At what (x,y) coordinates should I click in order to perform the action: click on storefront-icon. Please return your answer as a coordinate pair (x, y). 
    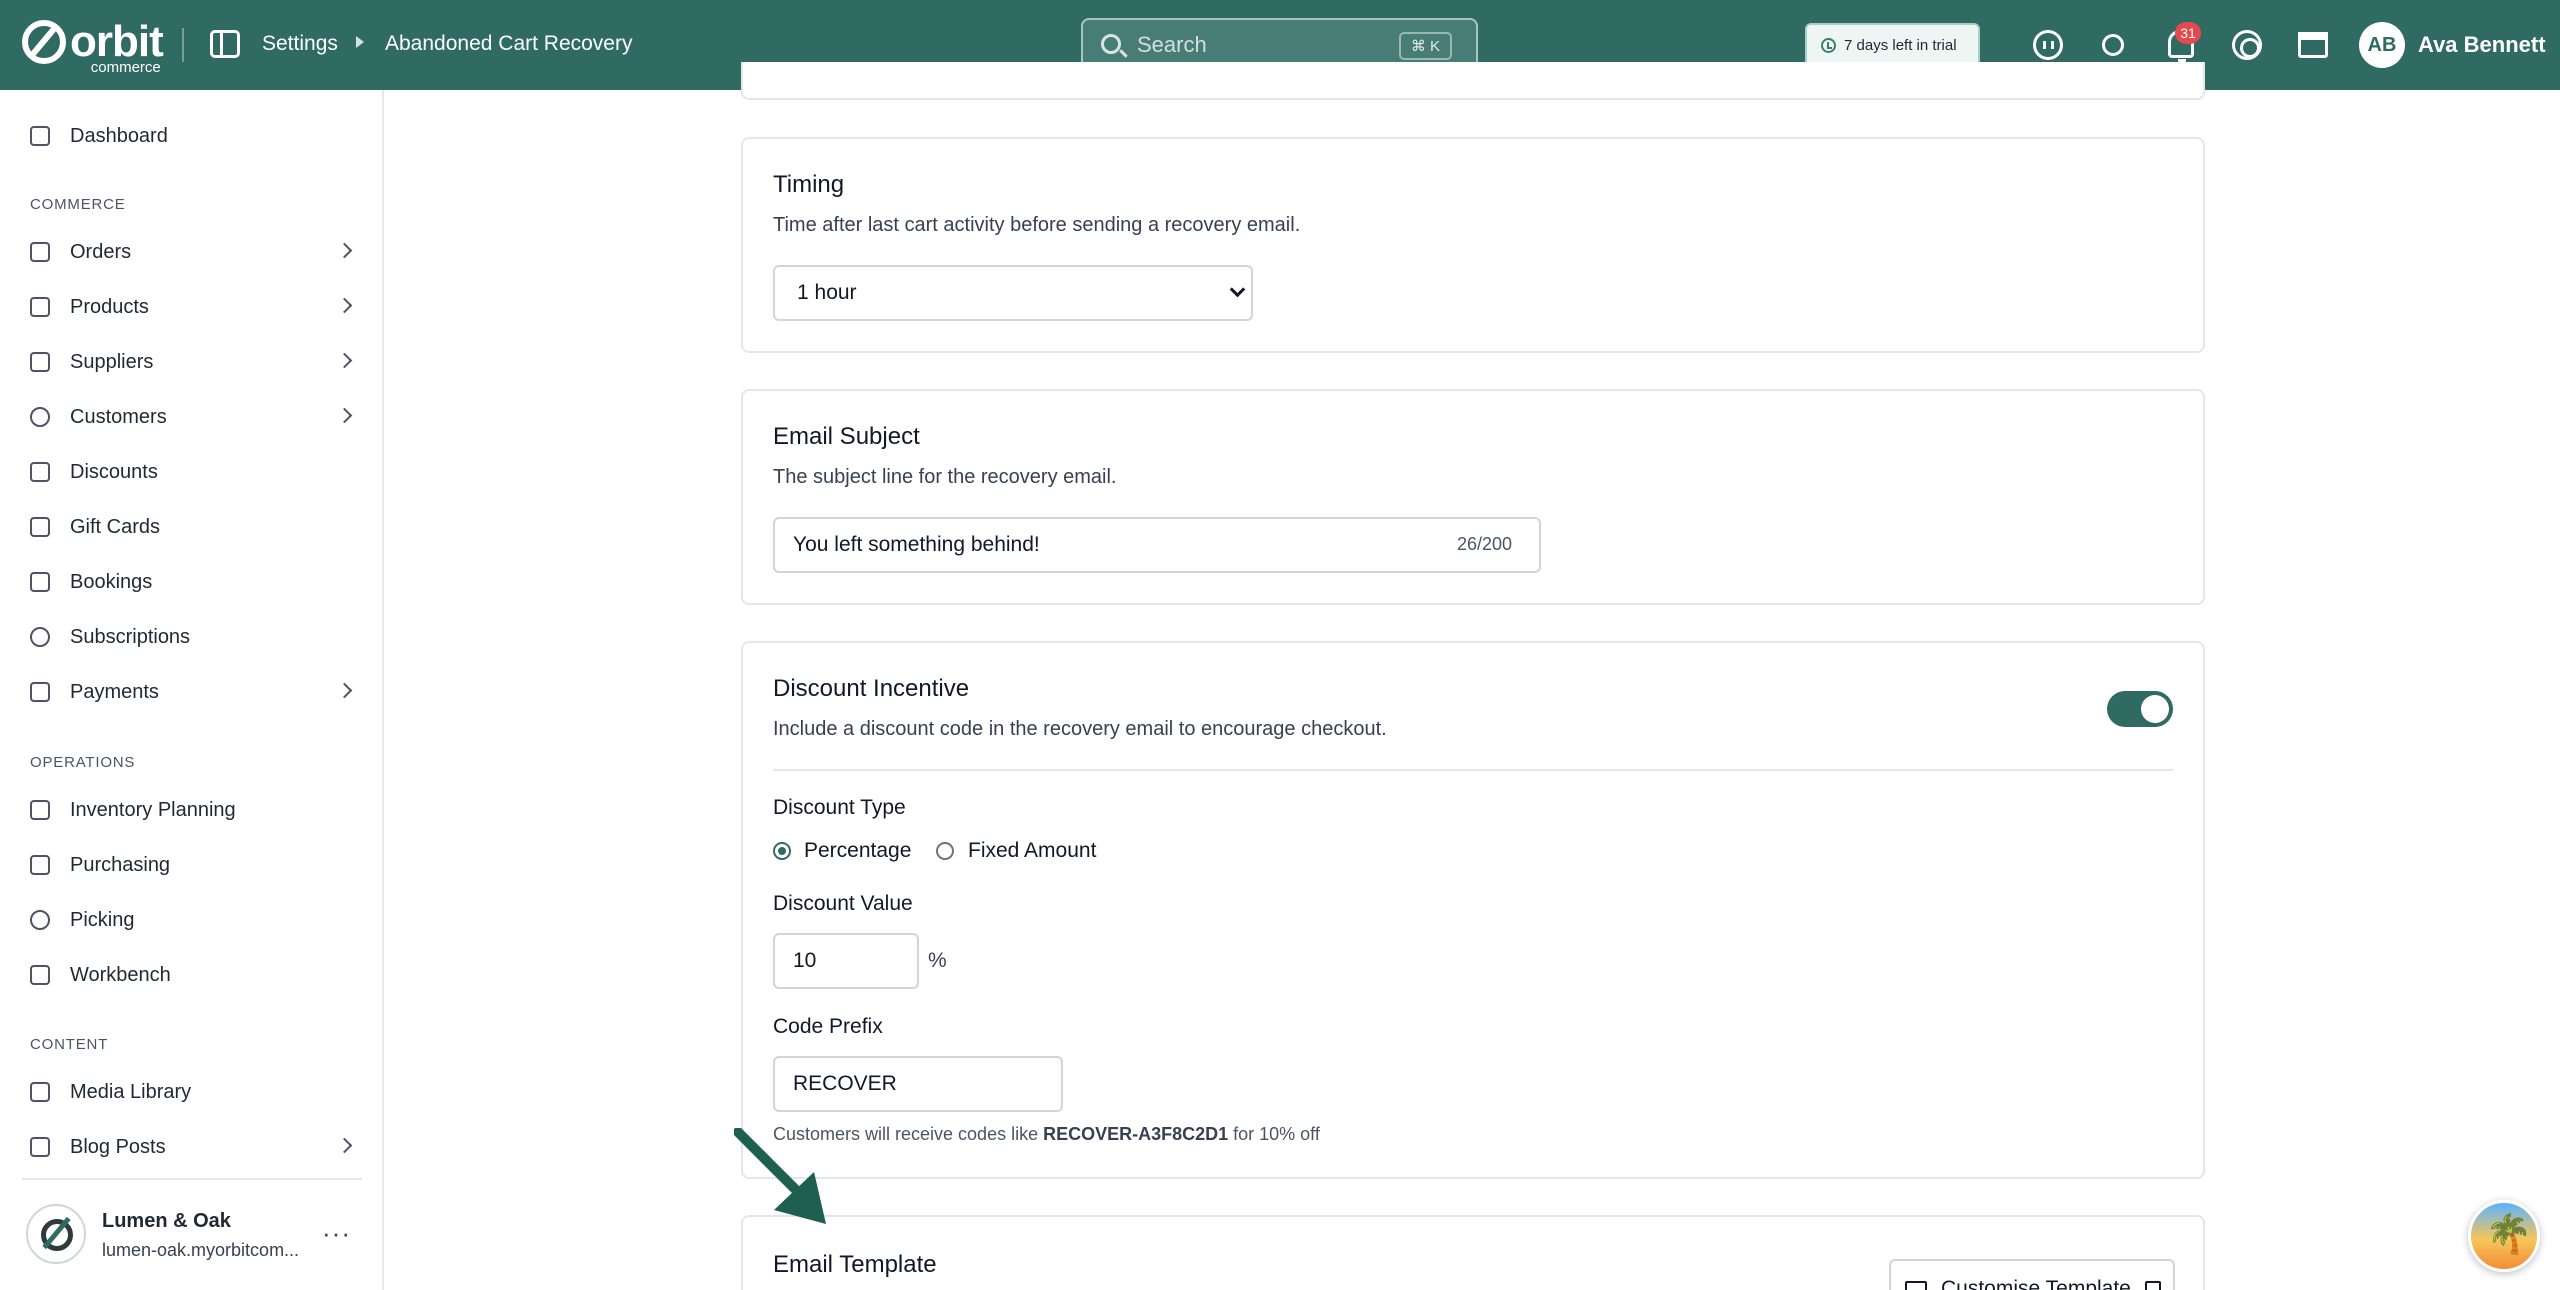
    Looking at the image, I should click on (2313, 45).